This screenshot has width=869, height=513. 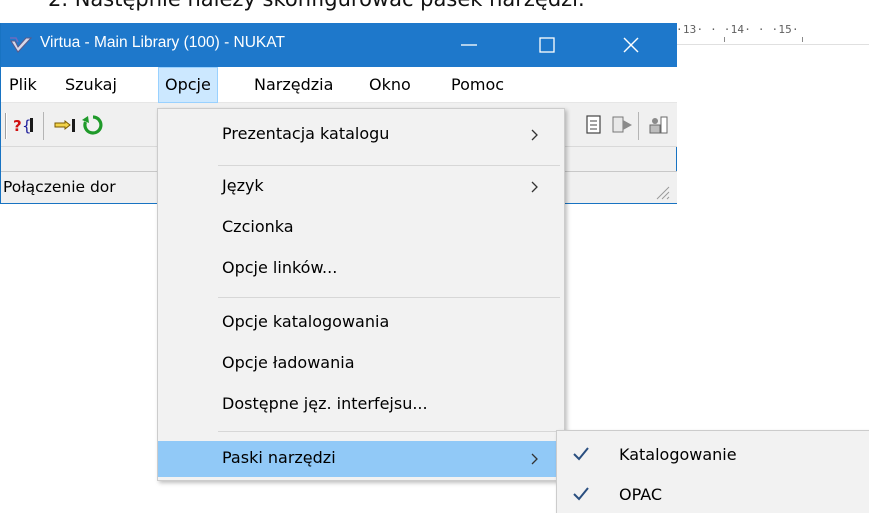 What do you see at coordinates (361, 228) in the screenshot?
I see `menu-item-czcionka: Czcionka` at bounding box center [361, 228].